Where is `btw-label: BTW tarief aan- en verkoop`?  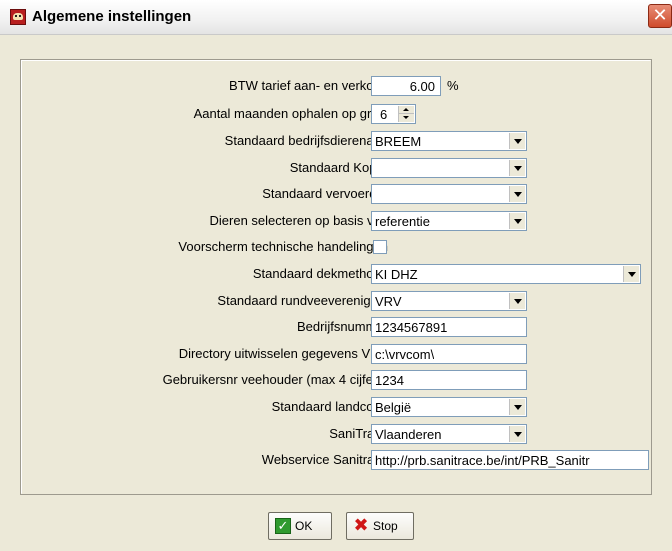
btw-label: BTW tarief aan- en verkoop is located at coordinates (308, 85).